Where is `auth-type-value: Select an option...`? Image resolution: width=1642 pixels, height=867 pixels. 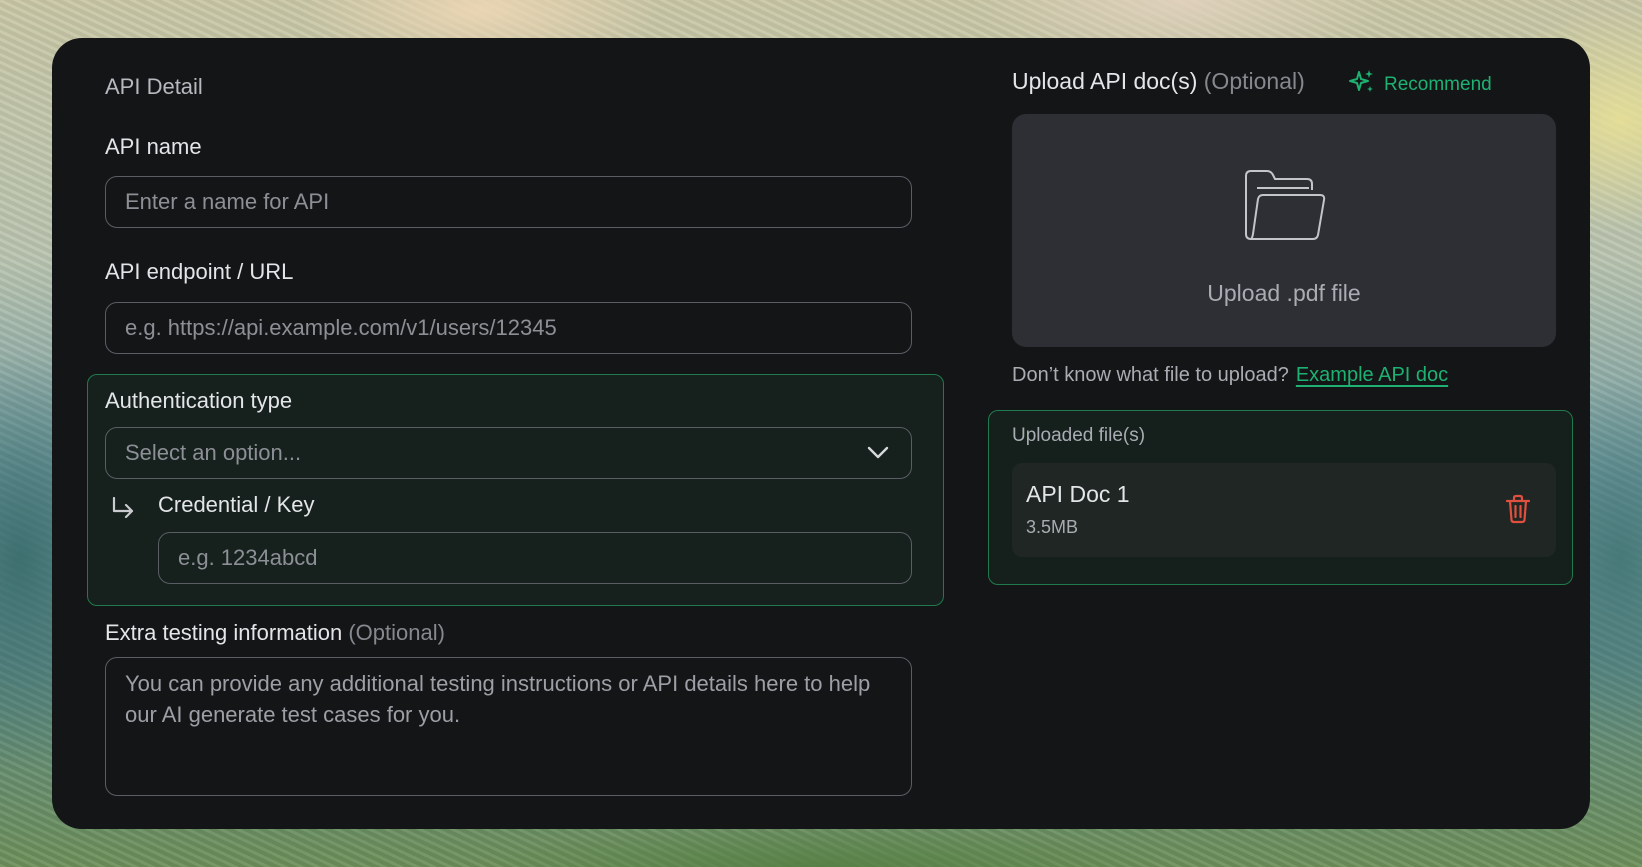
auth-type-value: Select an option... is located at coordinates (213, 452).